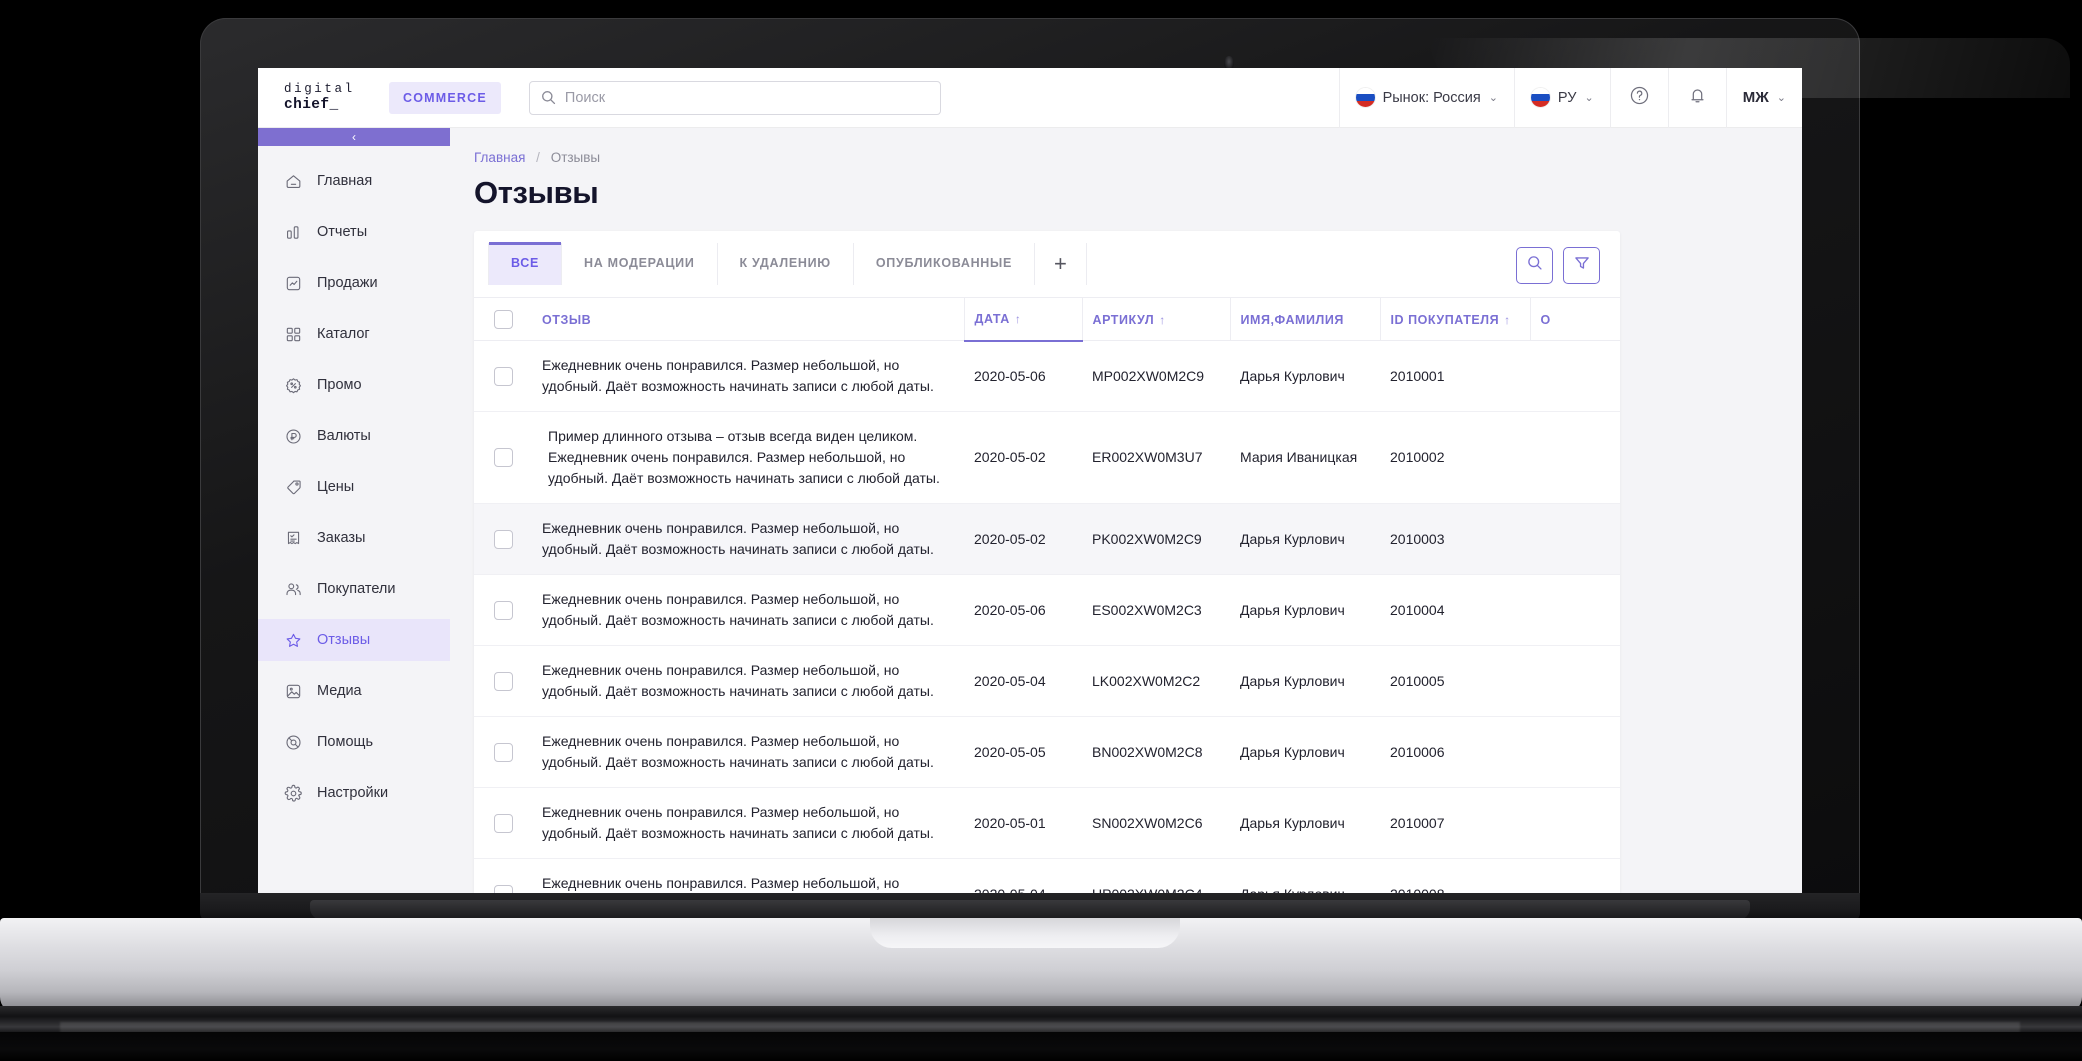 The height and width of the screenshot is (1061, 2082). I want to click on column-header-extra: О, so click(1574, 319).